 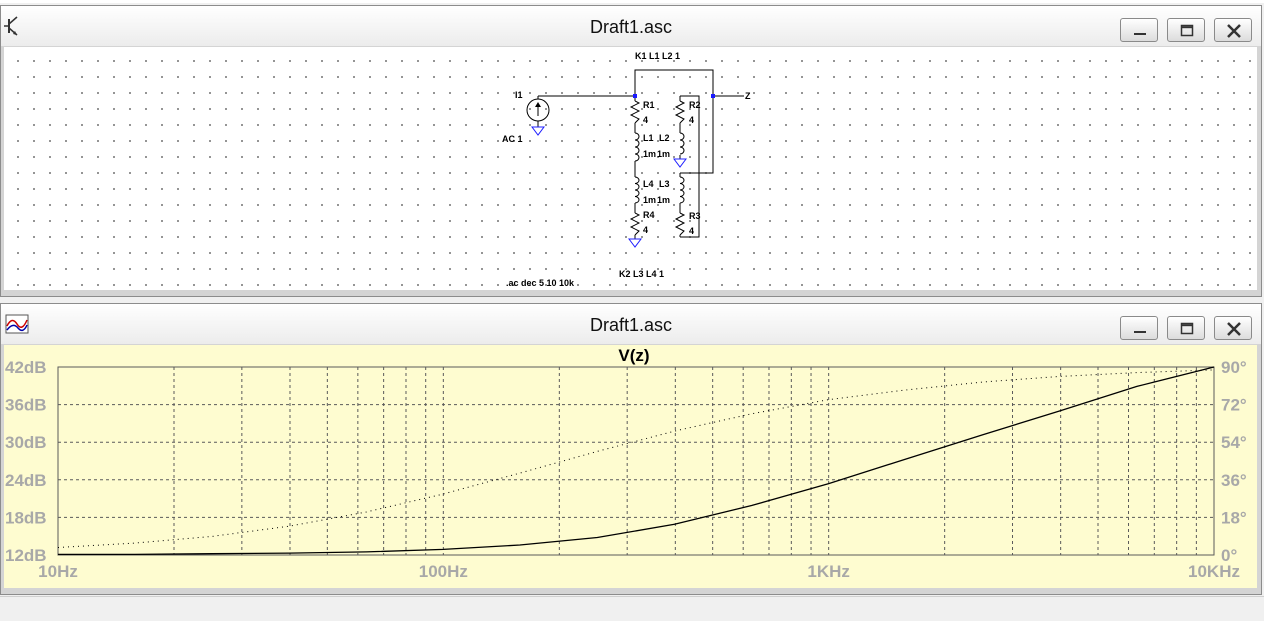 I want to click on y-axis-right-tick-label: 72°, so click(x=1234, y=405).